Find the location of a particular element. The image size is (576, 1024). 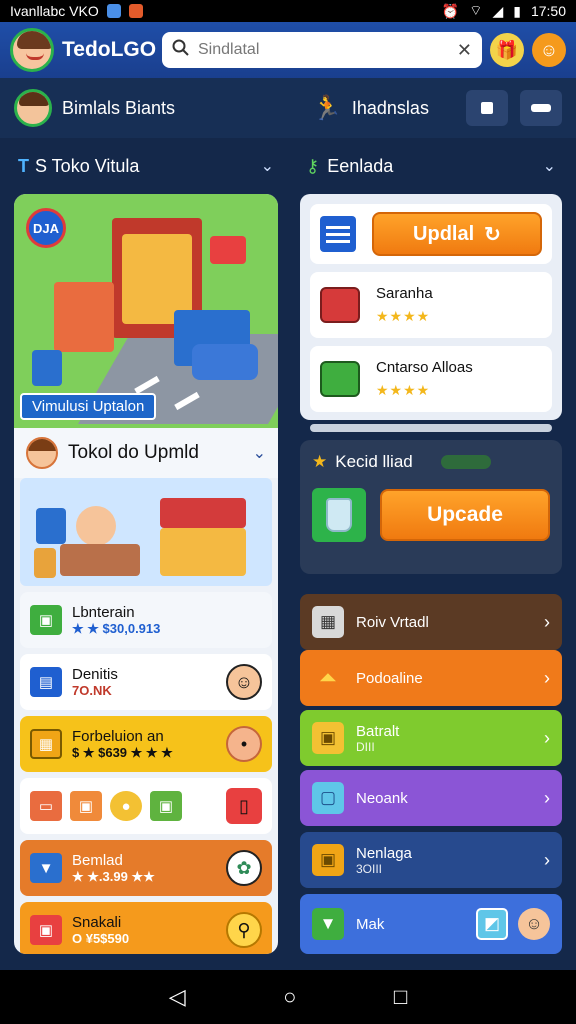

crate-icon: ▣ is located at coordinates (328, 738).